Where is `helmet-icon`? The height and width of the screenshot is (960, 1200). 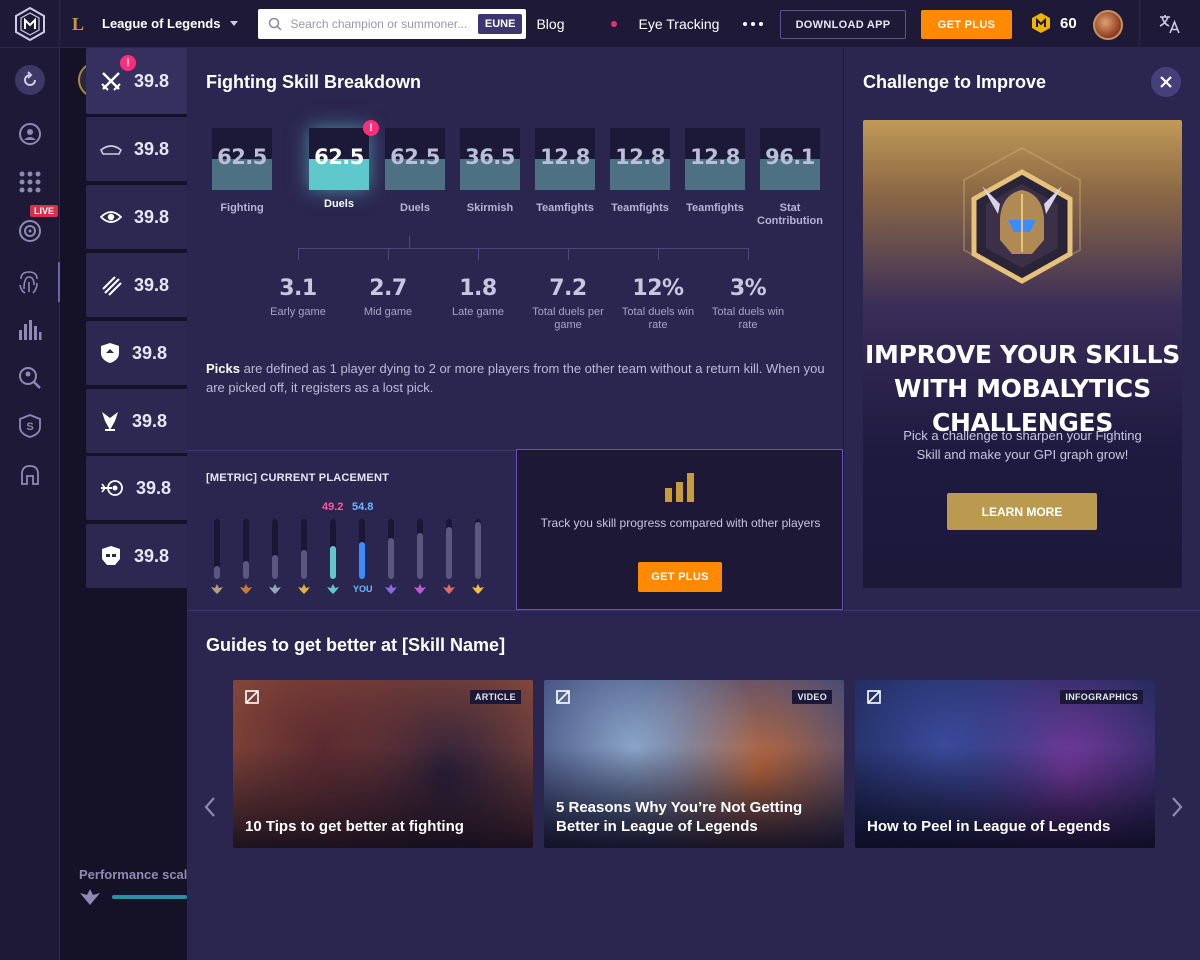 helmet-icon is located at coordinates (30, 475).